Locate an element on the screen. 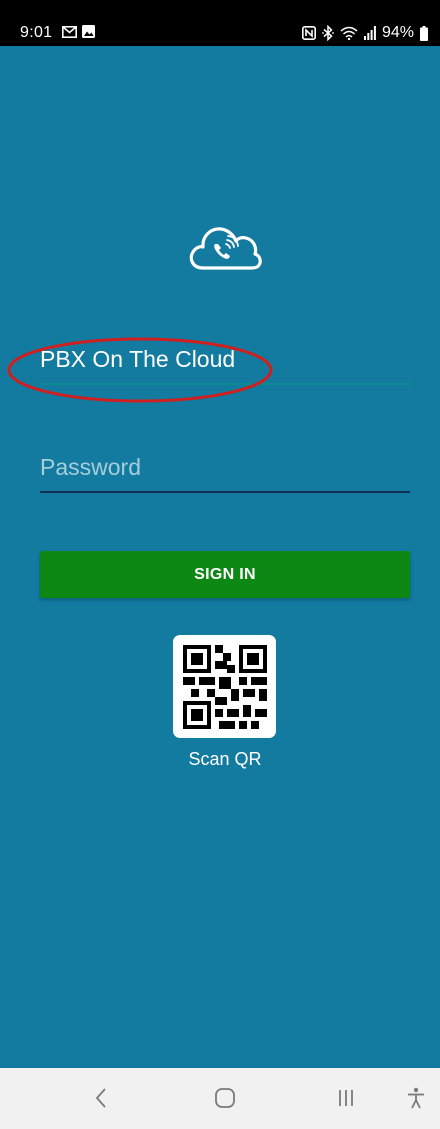  home-icon is located at coordinates (225, 1098).